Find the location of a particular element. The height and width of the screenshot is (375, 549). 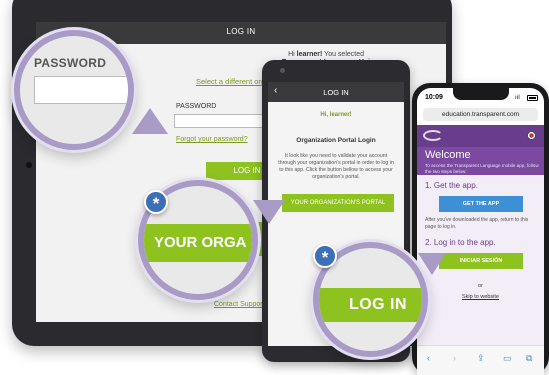

magnified-password-label: PASSWORD is located at coordinates (70, 63).